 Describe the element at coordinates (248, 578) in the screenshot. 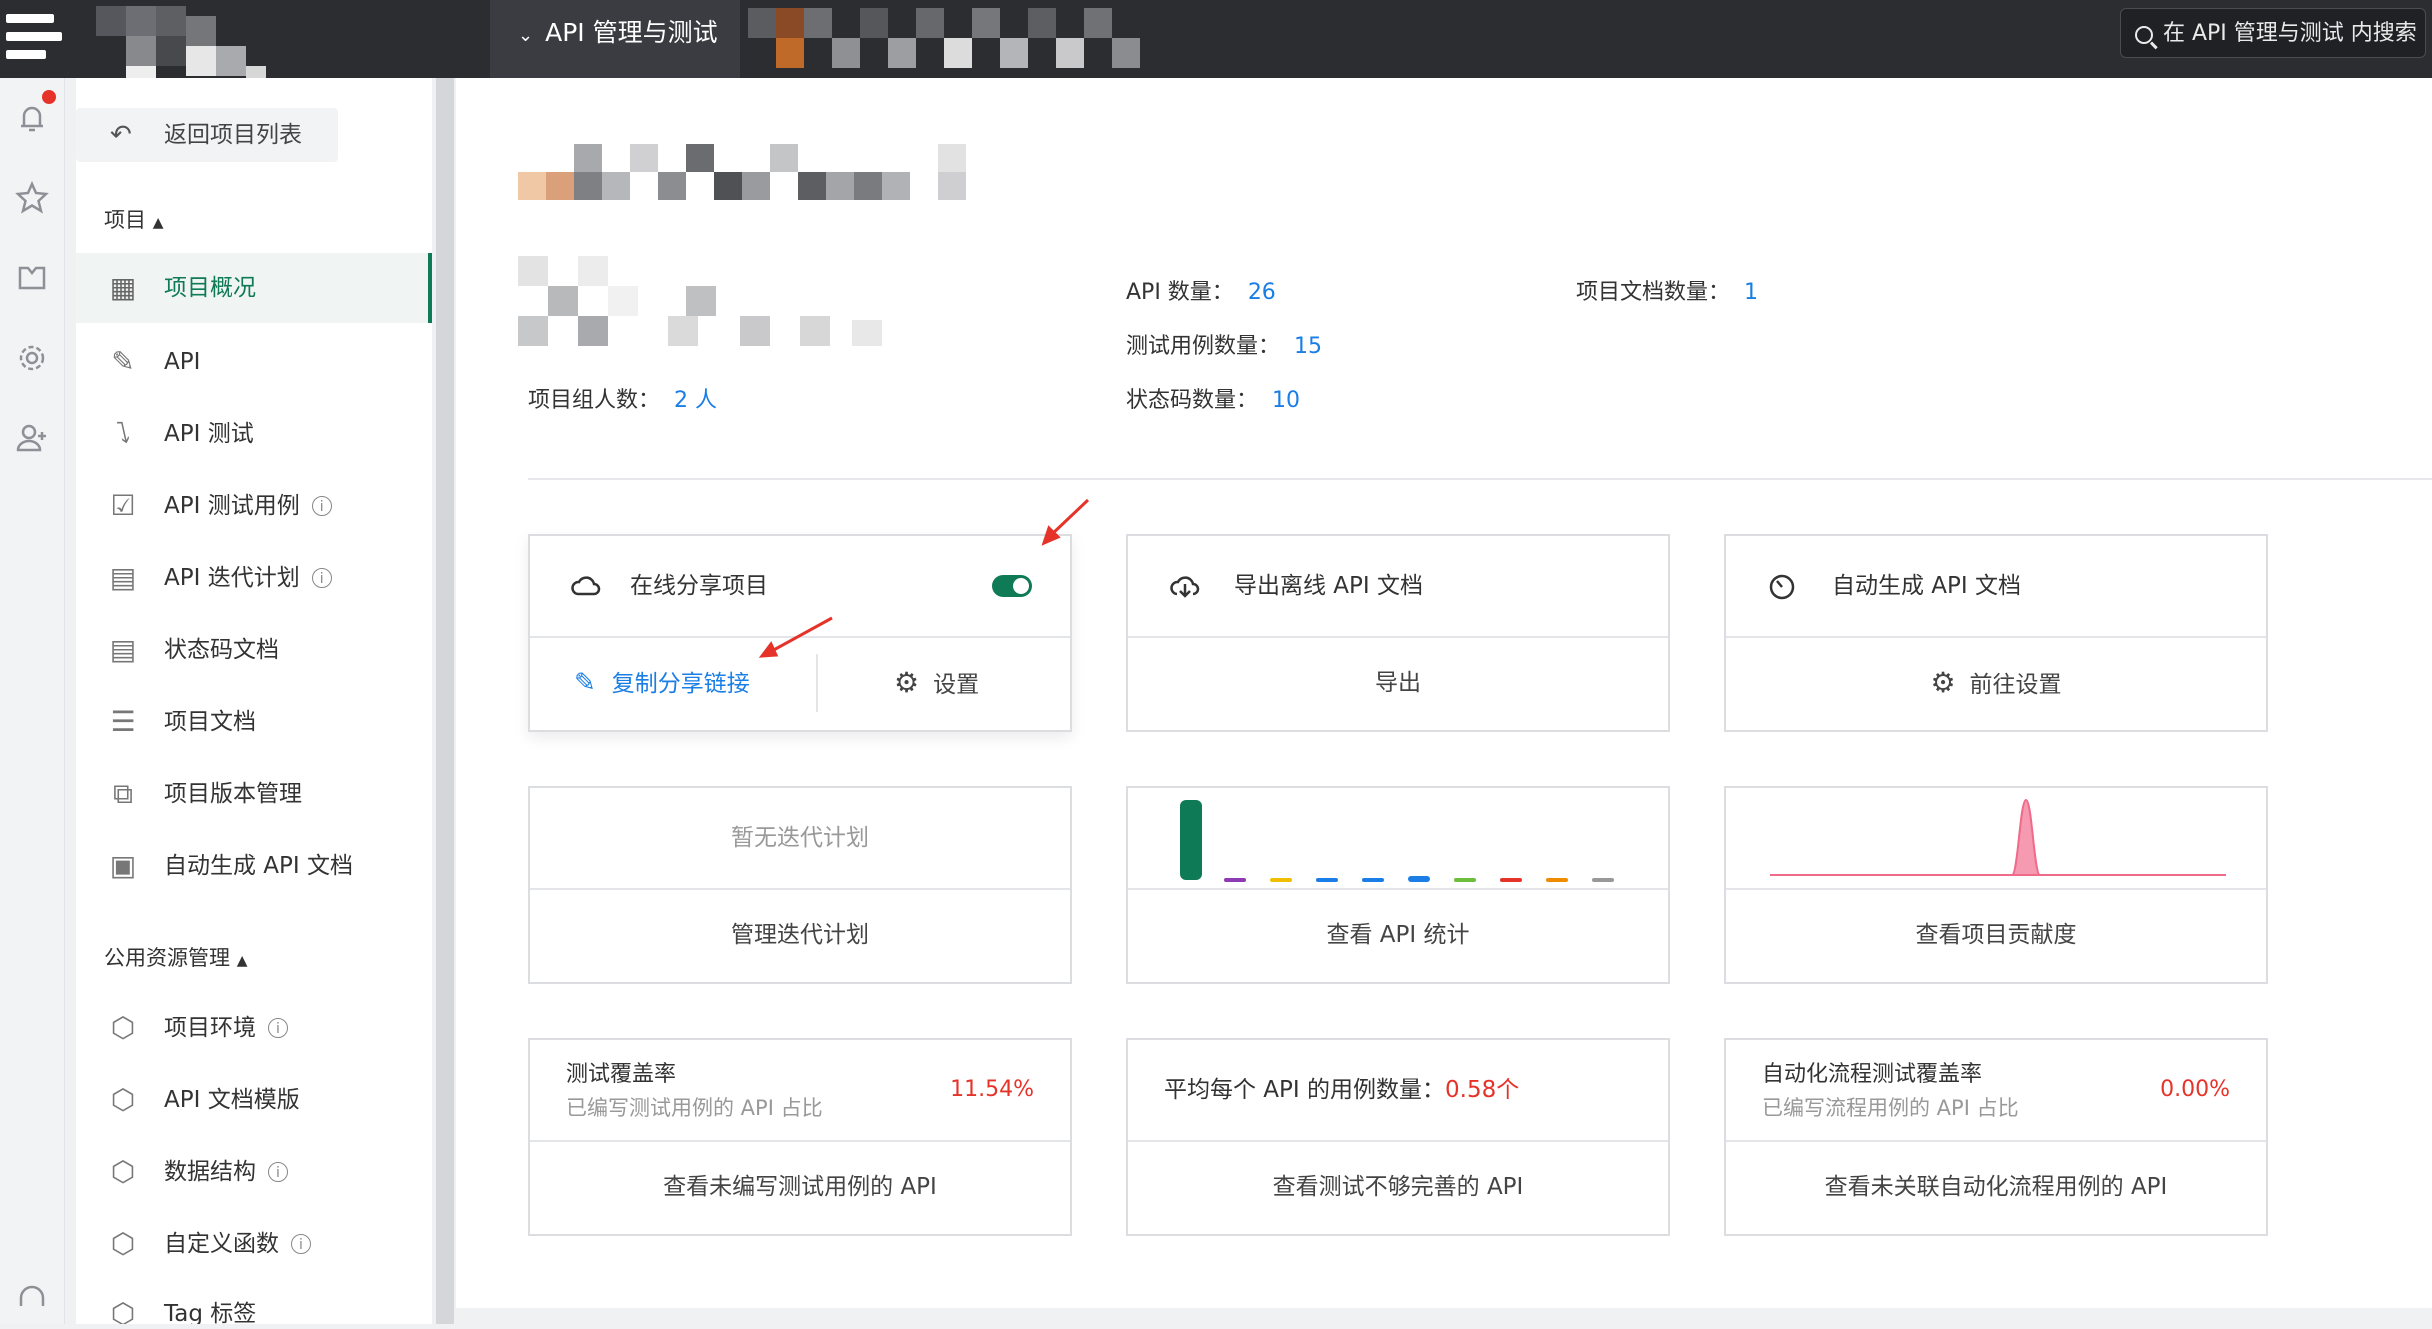

I see `sidebar-item-label: API 迭代计划 i` at that location.